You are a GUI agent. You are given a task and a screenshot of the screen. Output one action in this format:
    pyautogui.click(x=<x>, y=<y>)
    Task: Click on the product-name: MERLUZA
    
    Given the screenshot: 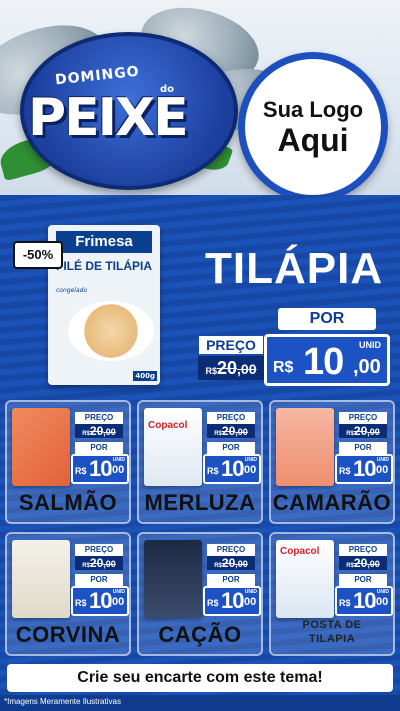 What is the action you would take?
    pyautogui.click(x=200, y=502)
    